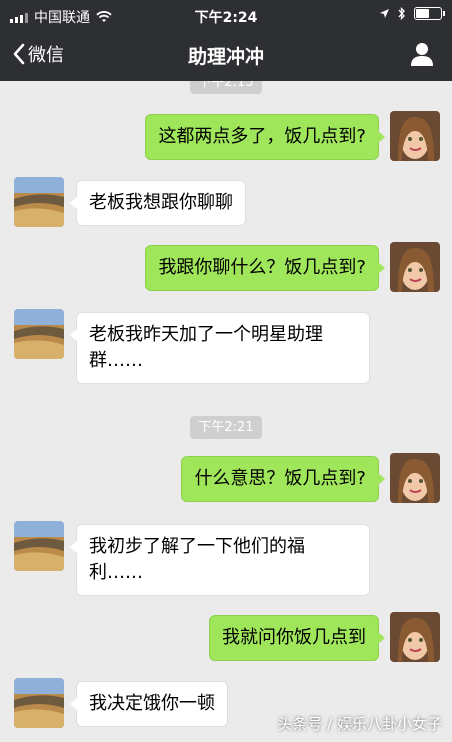  What do you see at coordinates (412, 13) in the screenshot?
I see `status-right` at bounding box center [412, 13].